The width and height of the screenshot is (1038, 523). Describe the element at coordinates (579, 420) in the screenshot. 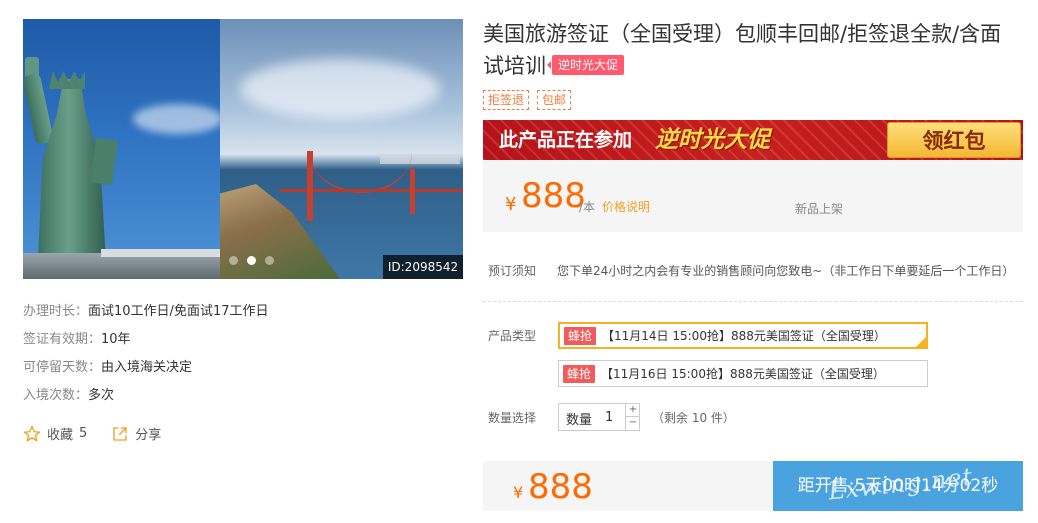

I see `quantity-box-label: 数量` at that location.